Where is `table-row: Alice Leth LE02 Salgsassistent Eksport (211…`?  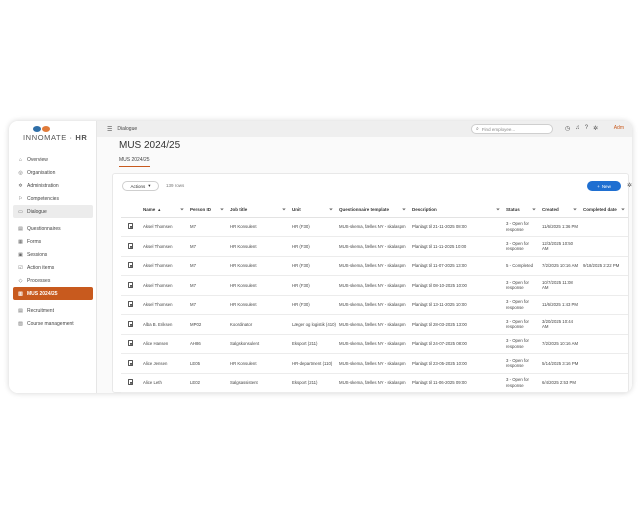
table-row: Alice Leth LE02 Salgsassistent Eksport (211… is located at coordinates (374, 383).